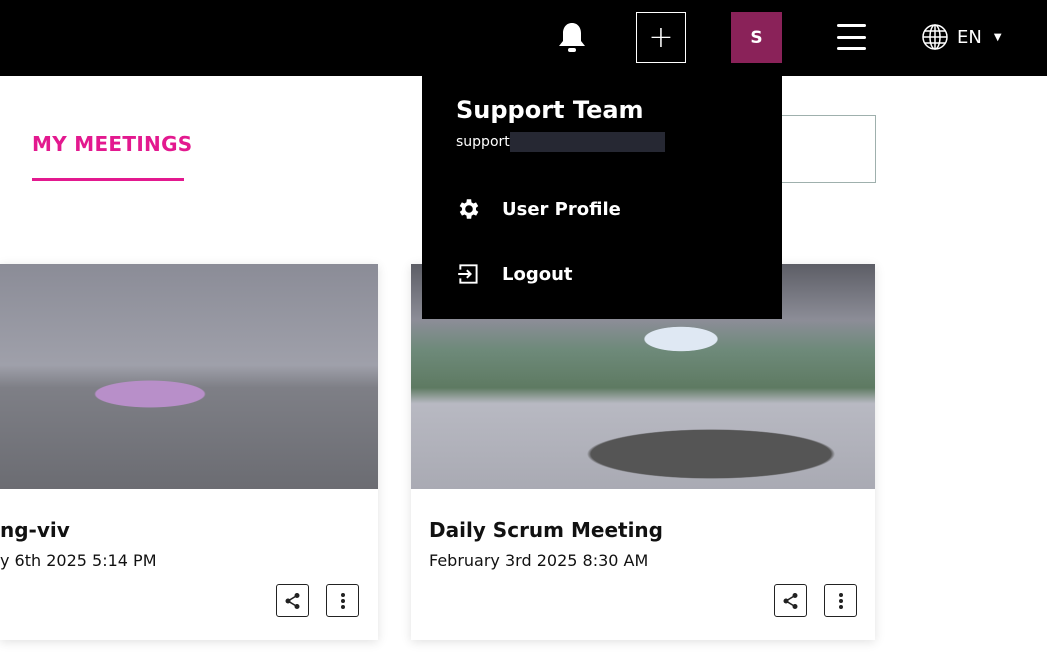 This screenshot has height=662, width=1047. Describe the element at coordinates (969, 37) in the screenshot. I see `language-code: EN` at that location.